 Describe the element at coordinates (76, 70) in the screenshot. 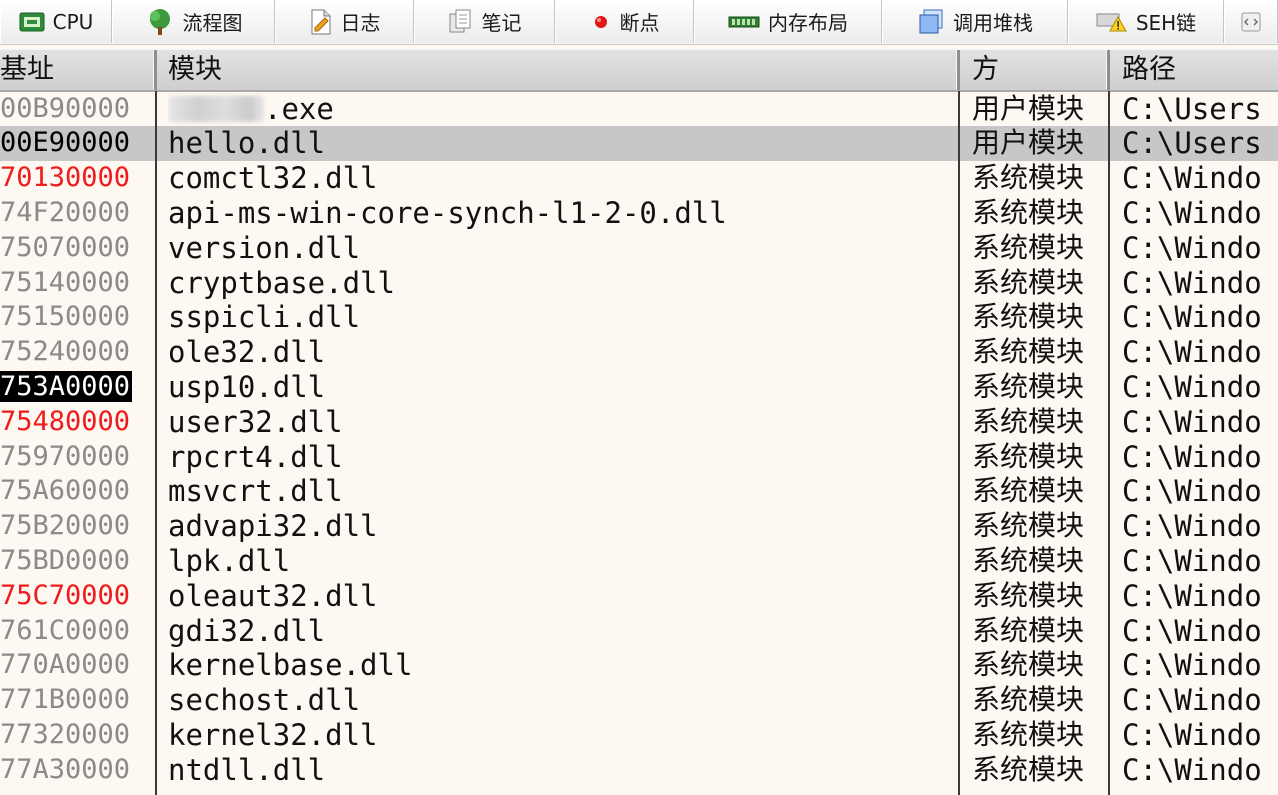

I see `column-header-base: 基址` at that location.